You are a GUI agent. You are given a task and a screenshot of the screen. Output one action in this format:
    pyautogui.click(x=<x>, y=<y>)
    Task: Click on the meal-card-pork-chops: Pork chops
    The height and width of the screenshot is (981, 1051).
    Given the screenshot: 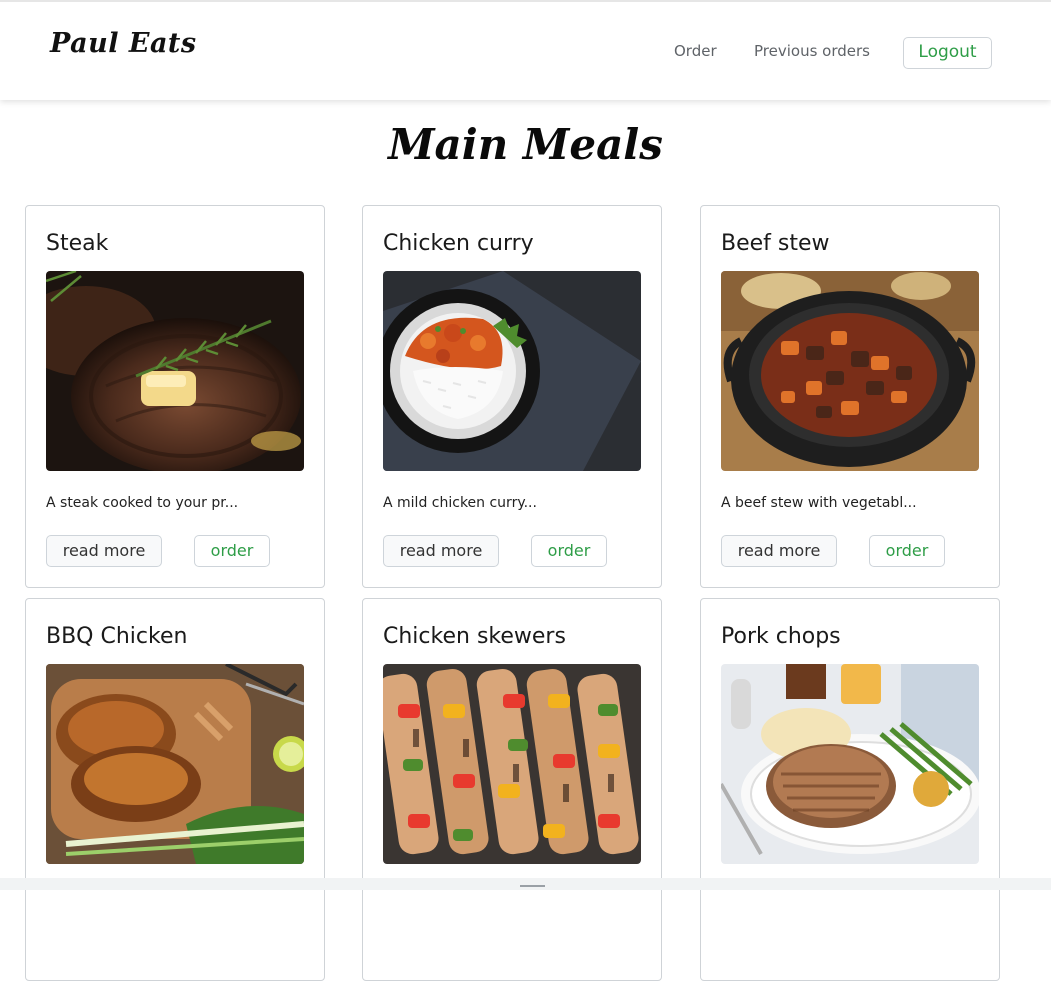 What is the action you would take?
    pyautogui.click(x=850, y=789)
    